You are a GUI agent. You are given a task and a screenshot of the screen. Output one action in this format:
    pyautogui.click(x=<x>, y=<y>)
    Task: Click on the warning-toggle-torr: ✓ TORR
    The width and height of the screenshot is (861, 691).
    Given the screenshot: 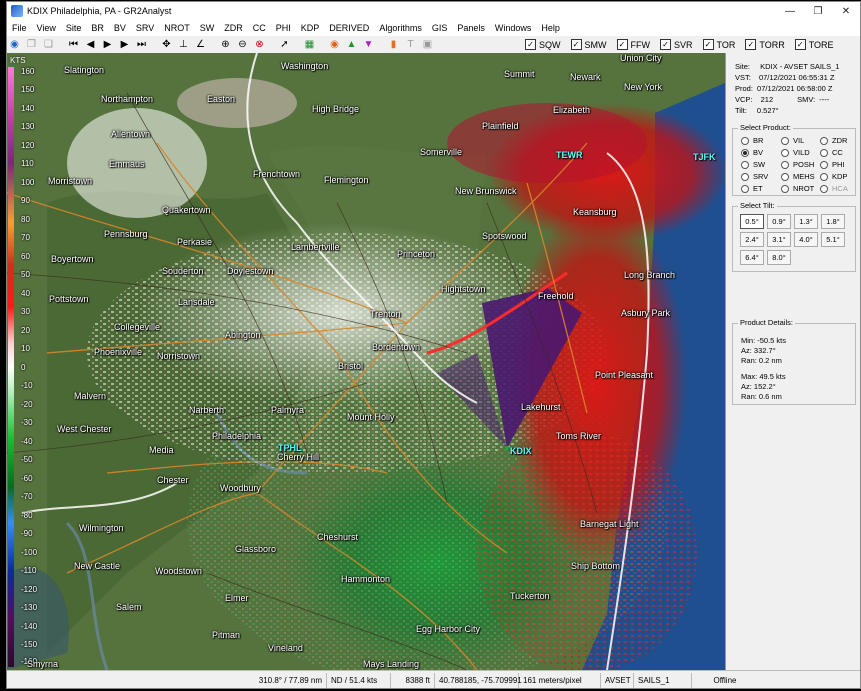 What is the action you would take?
    pyautogui.click(x=765, y=44)
    